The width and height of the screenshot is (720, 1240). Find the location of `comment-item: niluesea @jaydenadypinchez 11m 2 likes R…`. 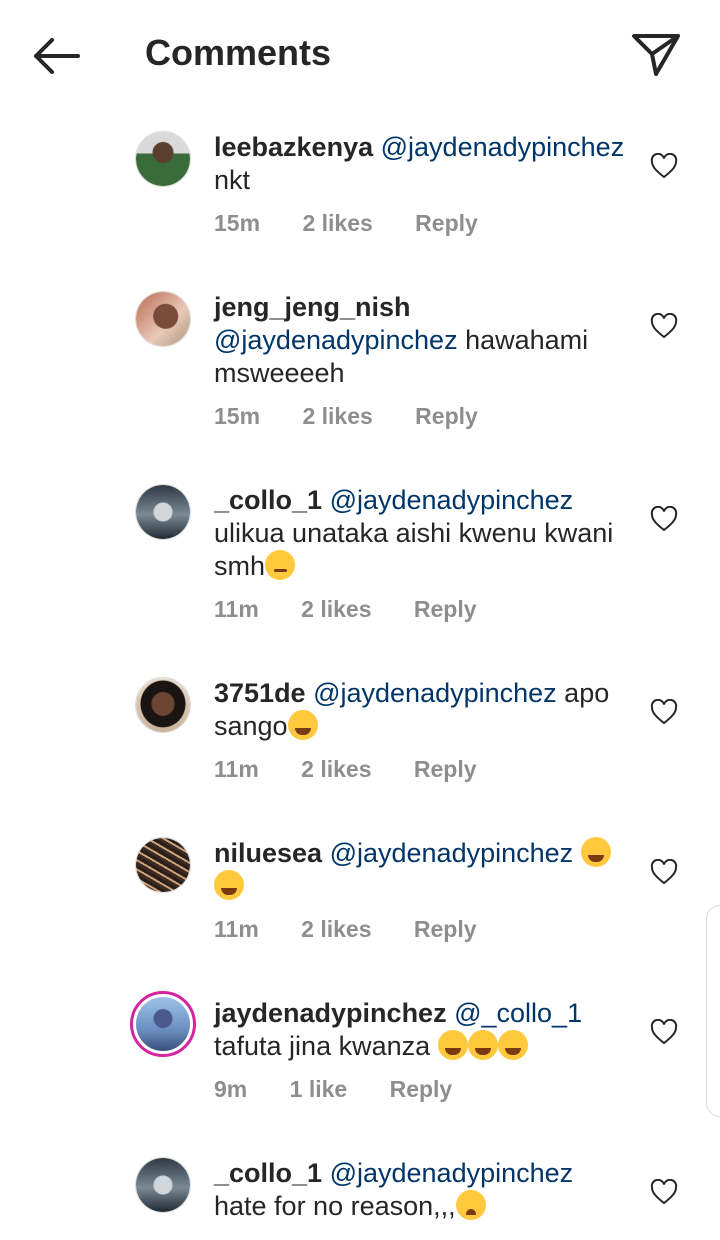

comment-item: niluesea @jaydenadypinchez 11m 2 likes R… is located at coordinates (360, 901).